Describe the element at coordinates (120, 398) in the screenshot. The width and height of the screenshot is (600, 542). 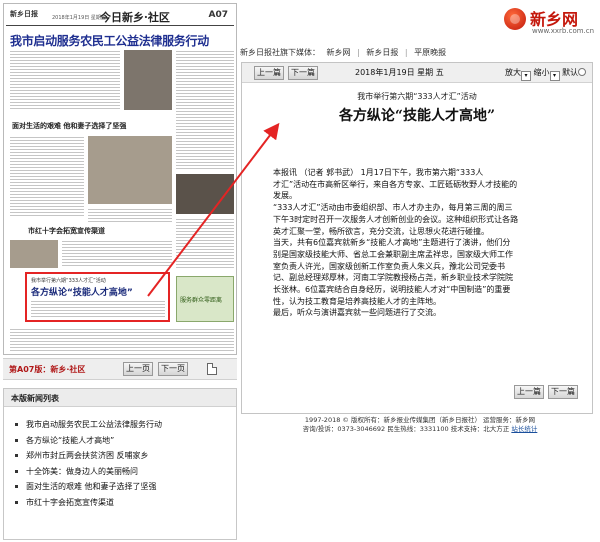
I see `news-list-header: 本版新闻列表` at that location.